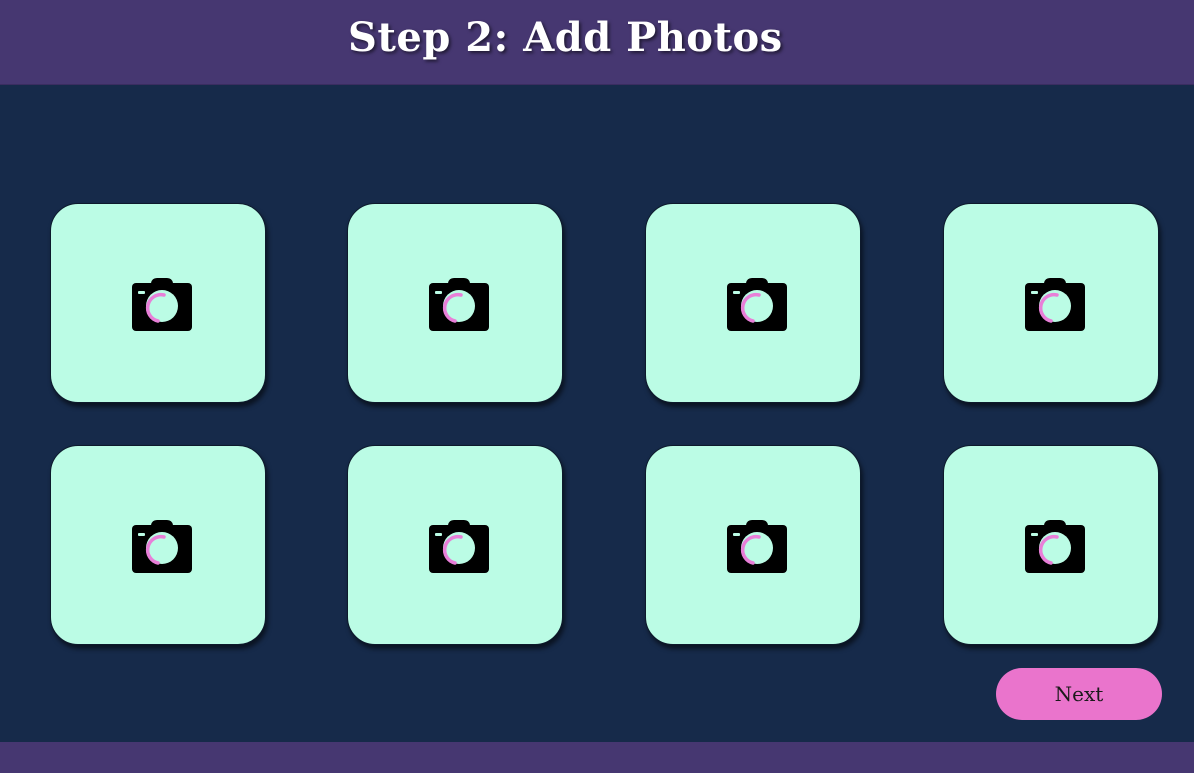  I want to click on next-button: Next, so click(1079, 694).